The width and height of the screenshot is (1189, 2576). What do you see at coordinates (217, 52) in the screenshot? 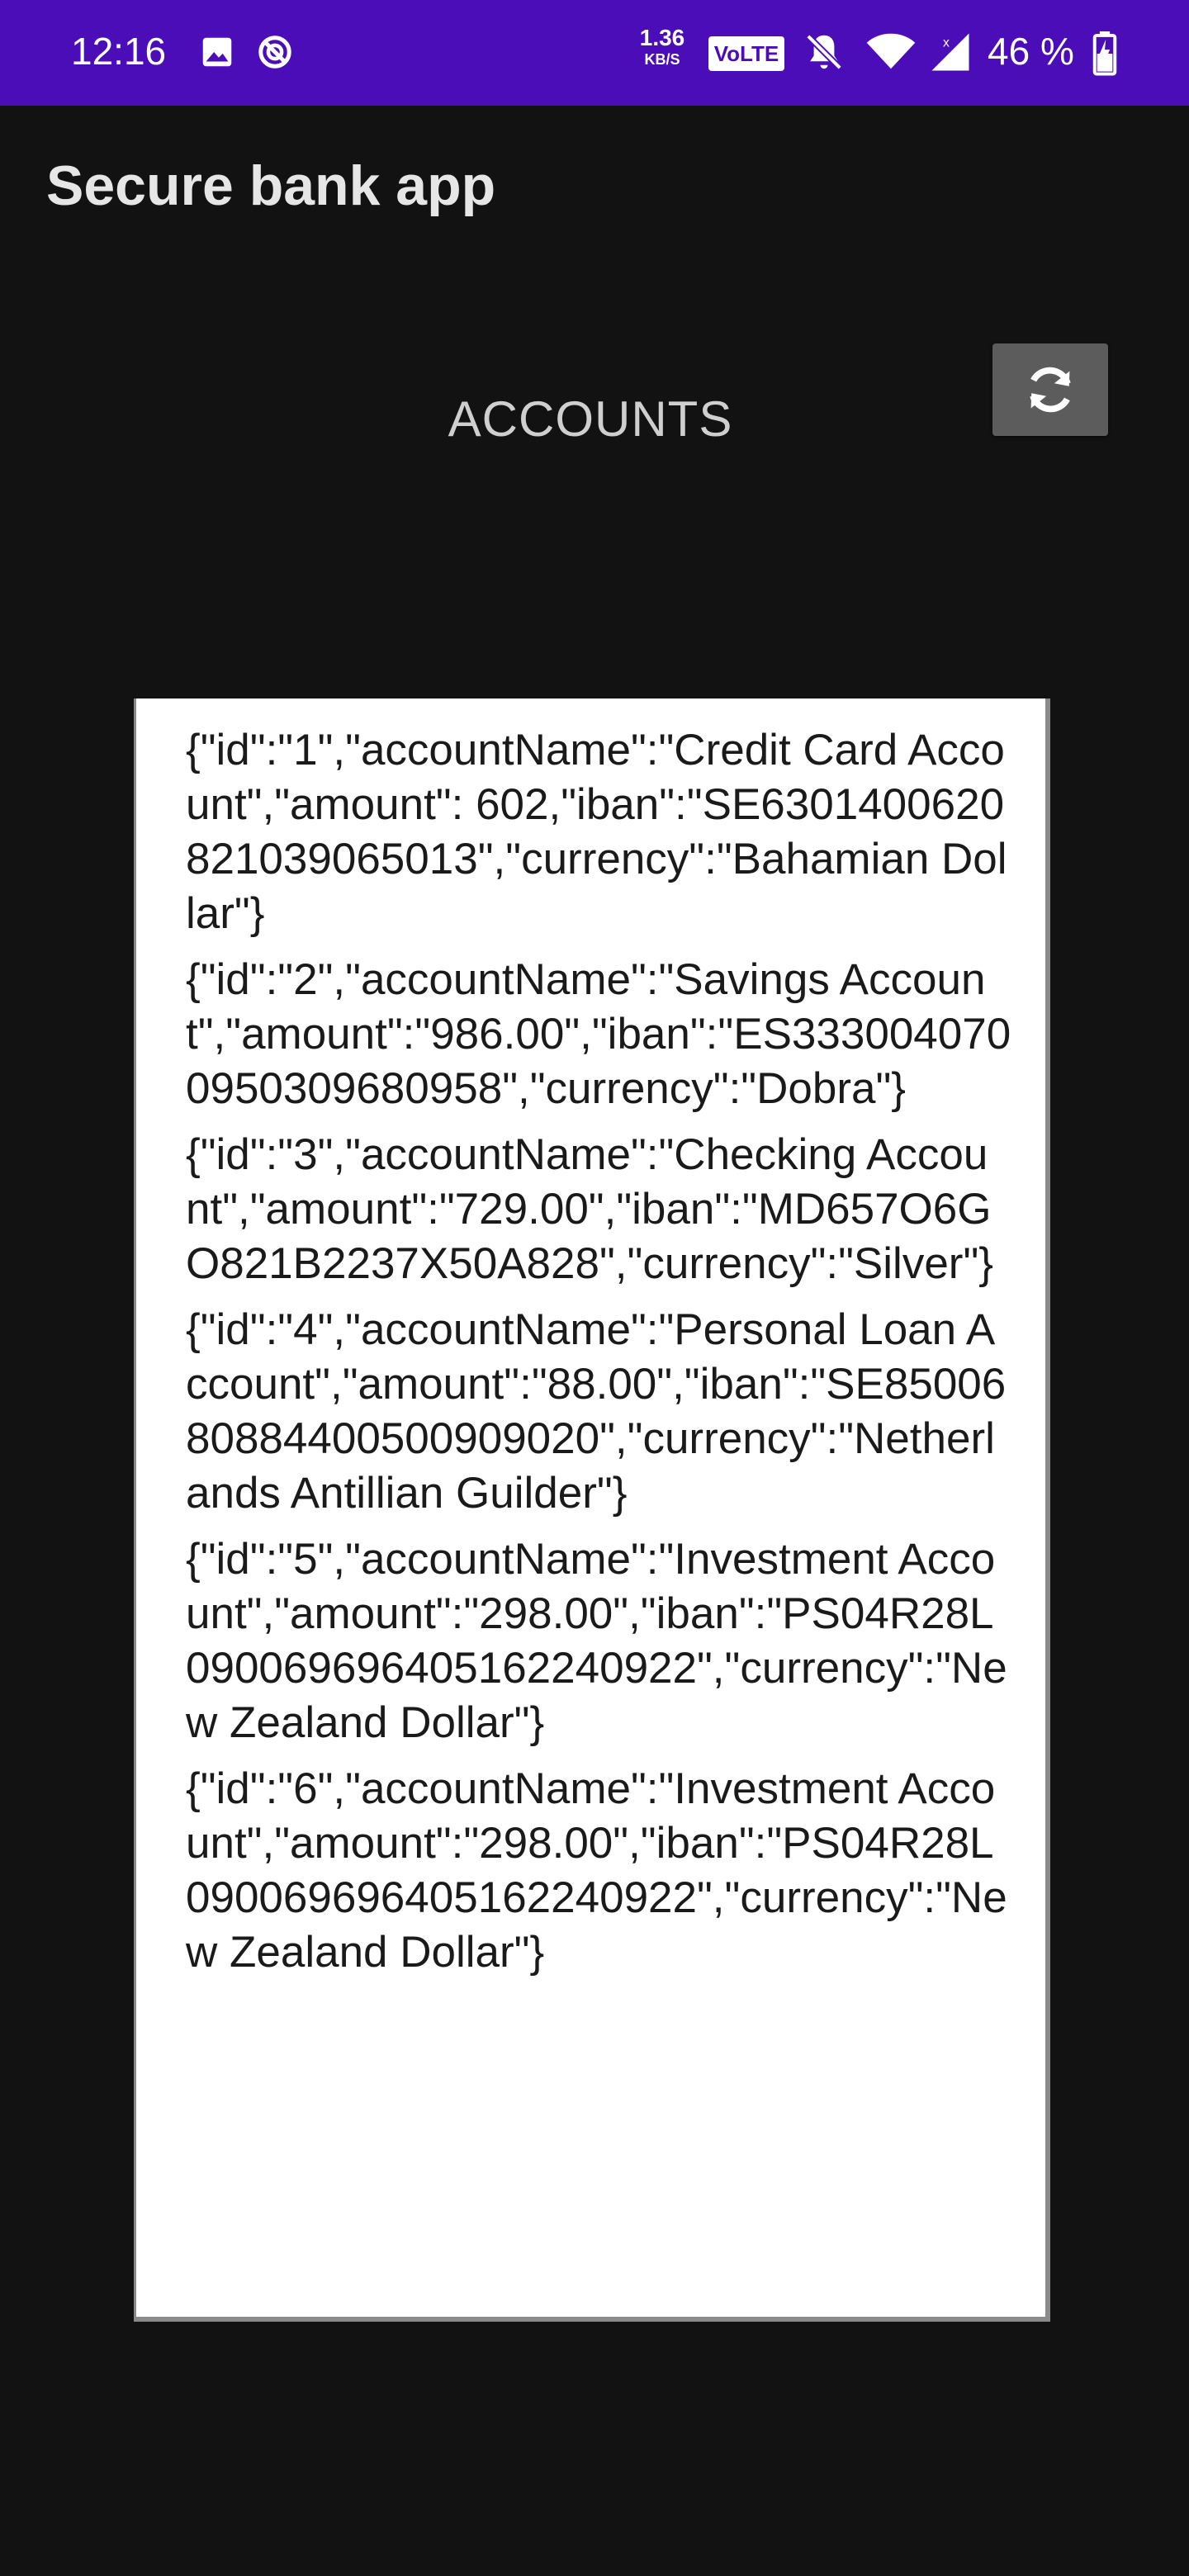
I see `image-icon` at bounding box center [217, 52].